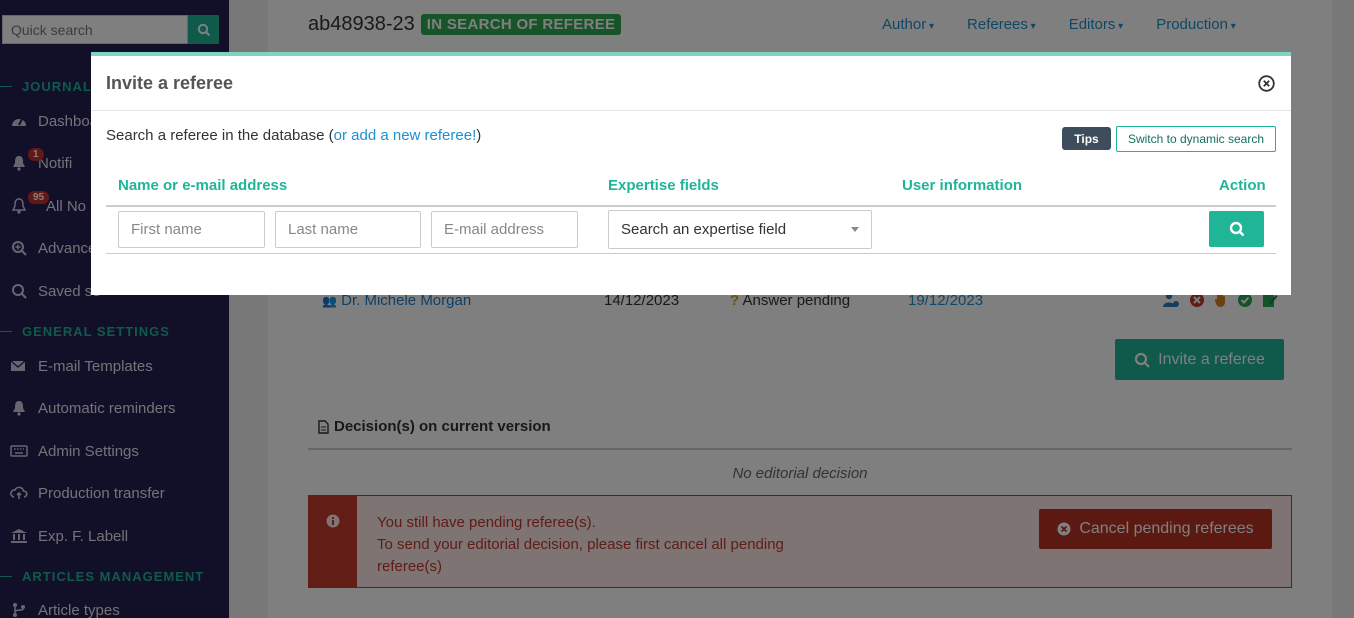 Image resolution: width=1354 pixels, height=618 pixels. Describe the element at coordinates (704, 229) in the screenshot. I see `expertise-select-value: Search an expertise field` at that location.